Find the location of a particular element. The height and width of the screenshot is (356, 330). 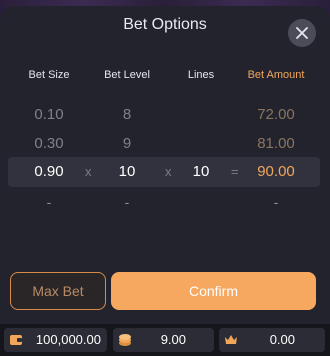

coins-icon is located at coordinates (125, 340).